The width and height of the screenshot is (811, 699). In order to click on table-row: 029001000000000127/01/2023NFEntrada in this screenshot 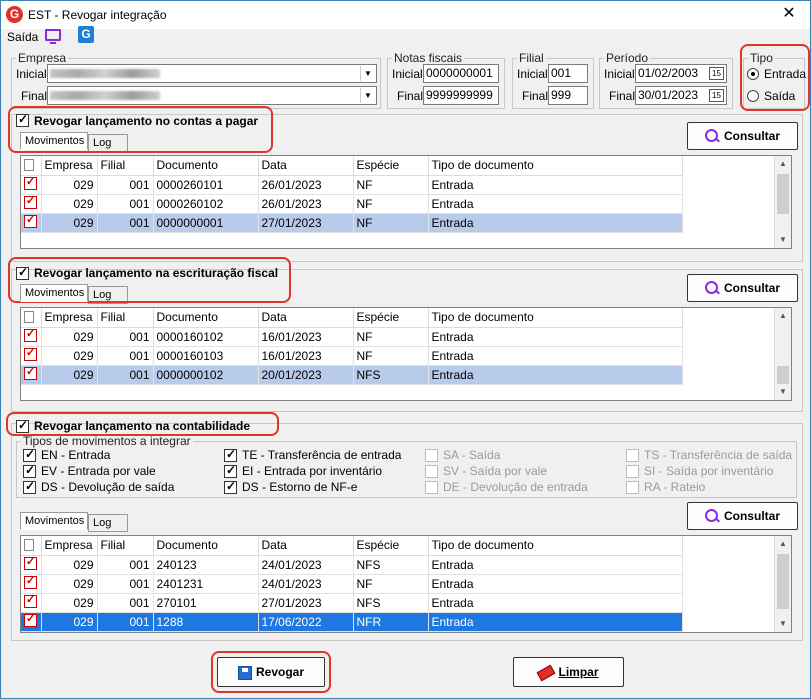, I will do `click(352, 223)`.